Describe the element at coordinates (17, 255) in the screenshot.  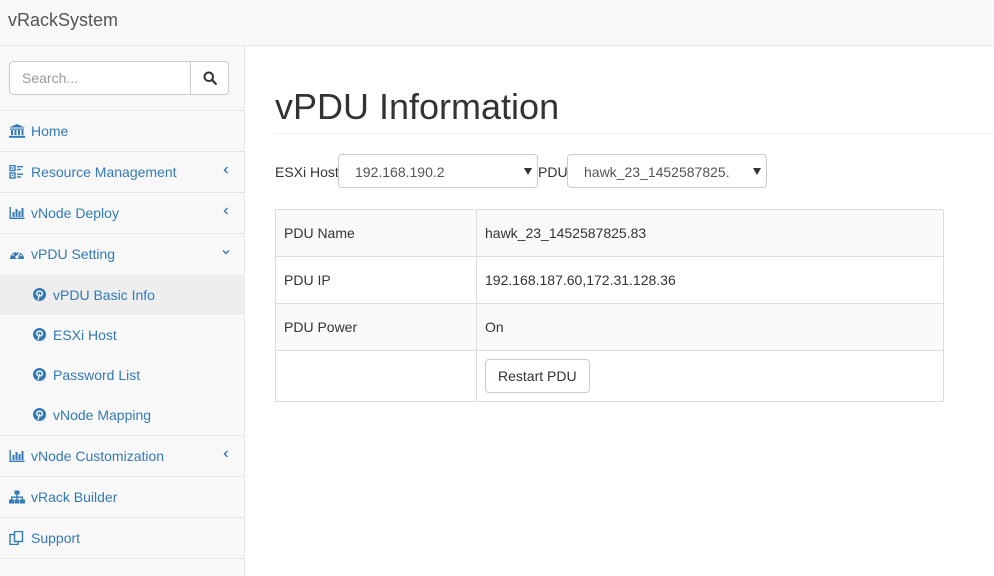
I see `dashboard-icon` at that location.